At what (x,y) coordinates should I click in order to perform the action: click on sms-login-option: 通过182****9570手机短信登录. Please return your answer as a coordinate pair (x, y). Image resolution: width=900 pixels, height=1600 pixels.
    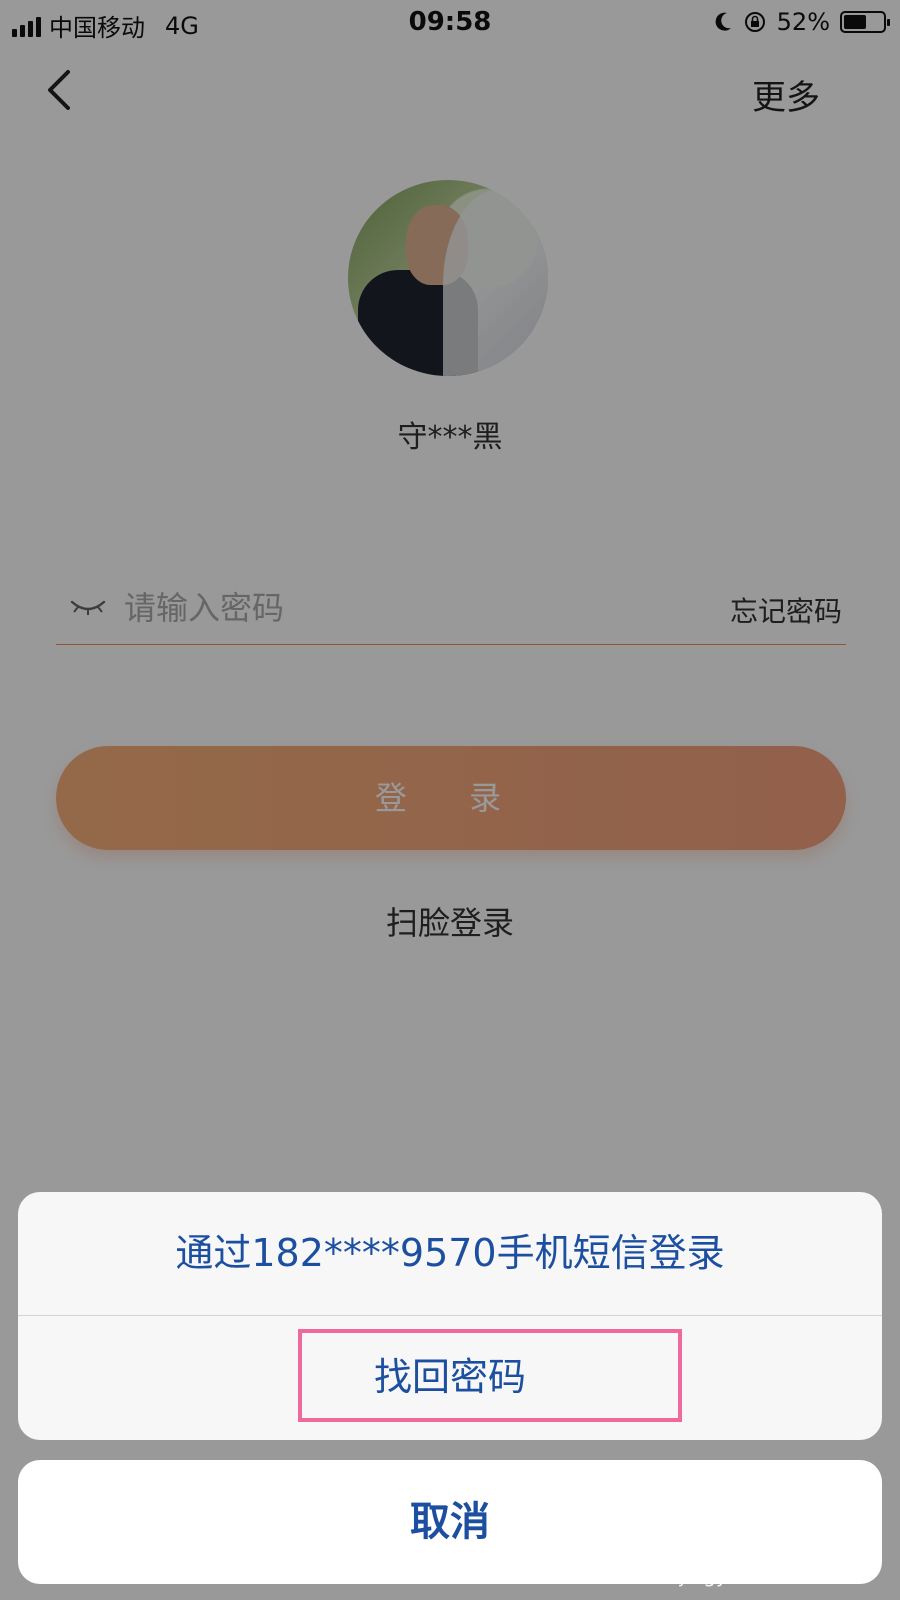
    Looking at the image, I should click on (450, 1253).